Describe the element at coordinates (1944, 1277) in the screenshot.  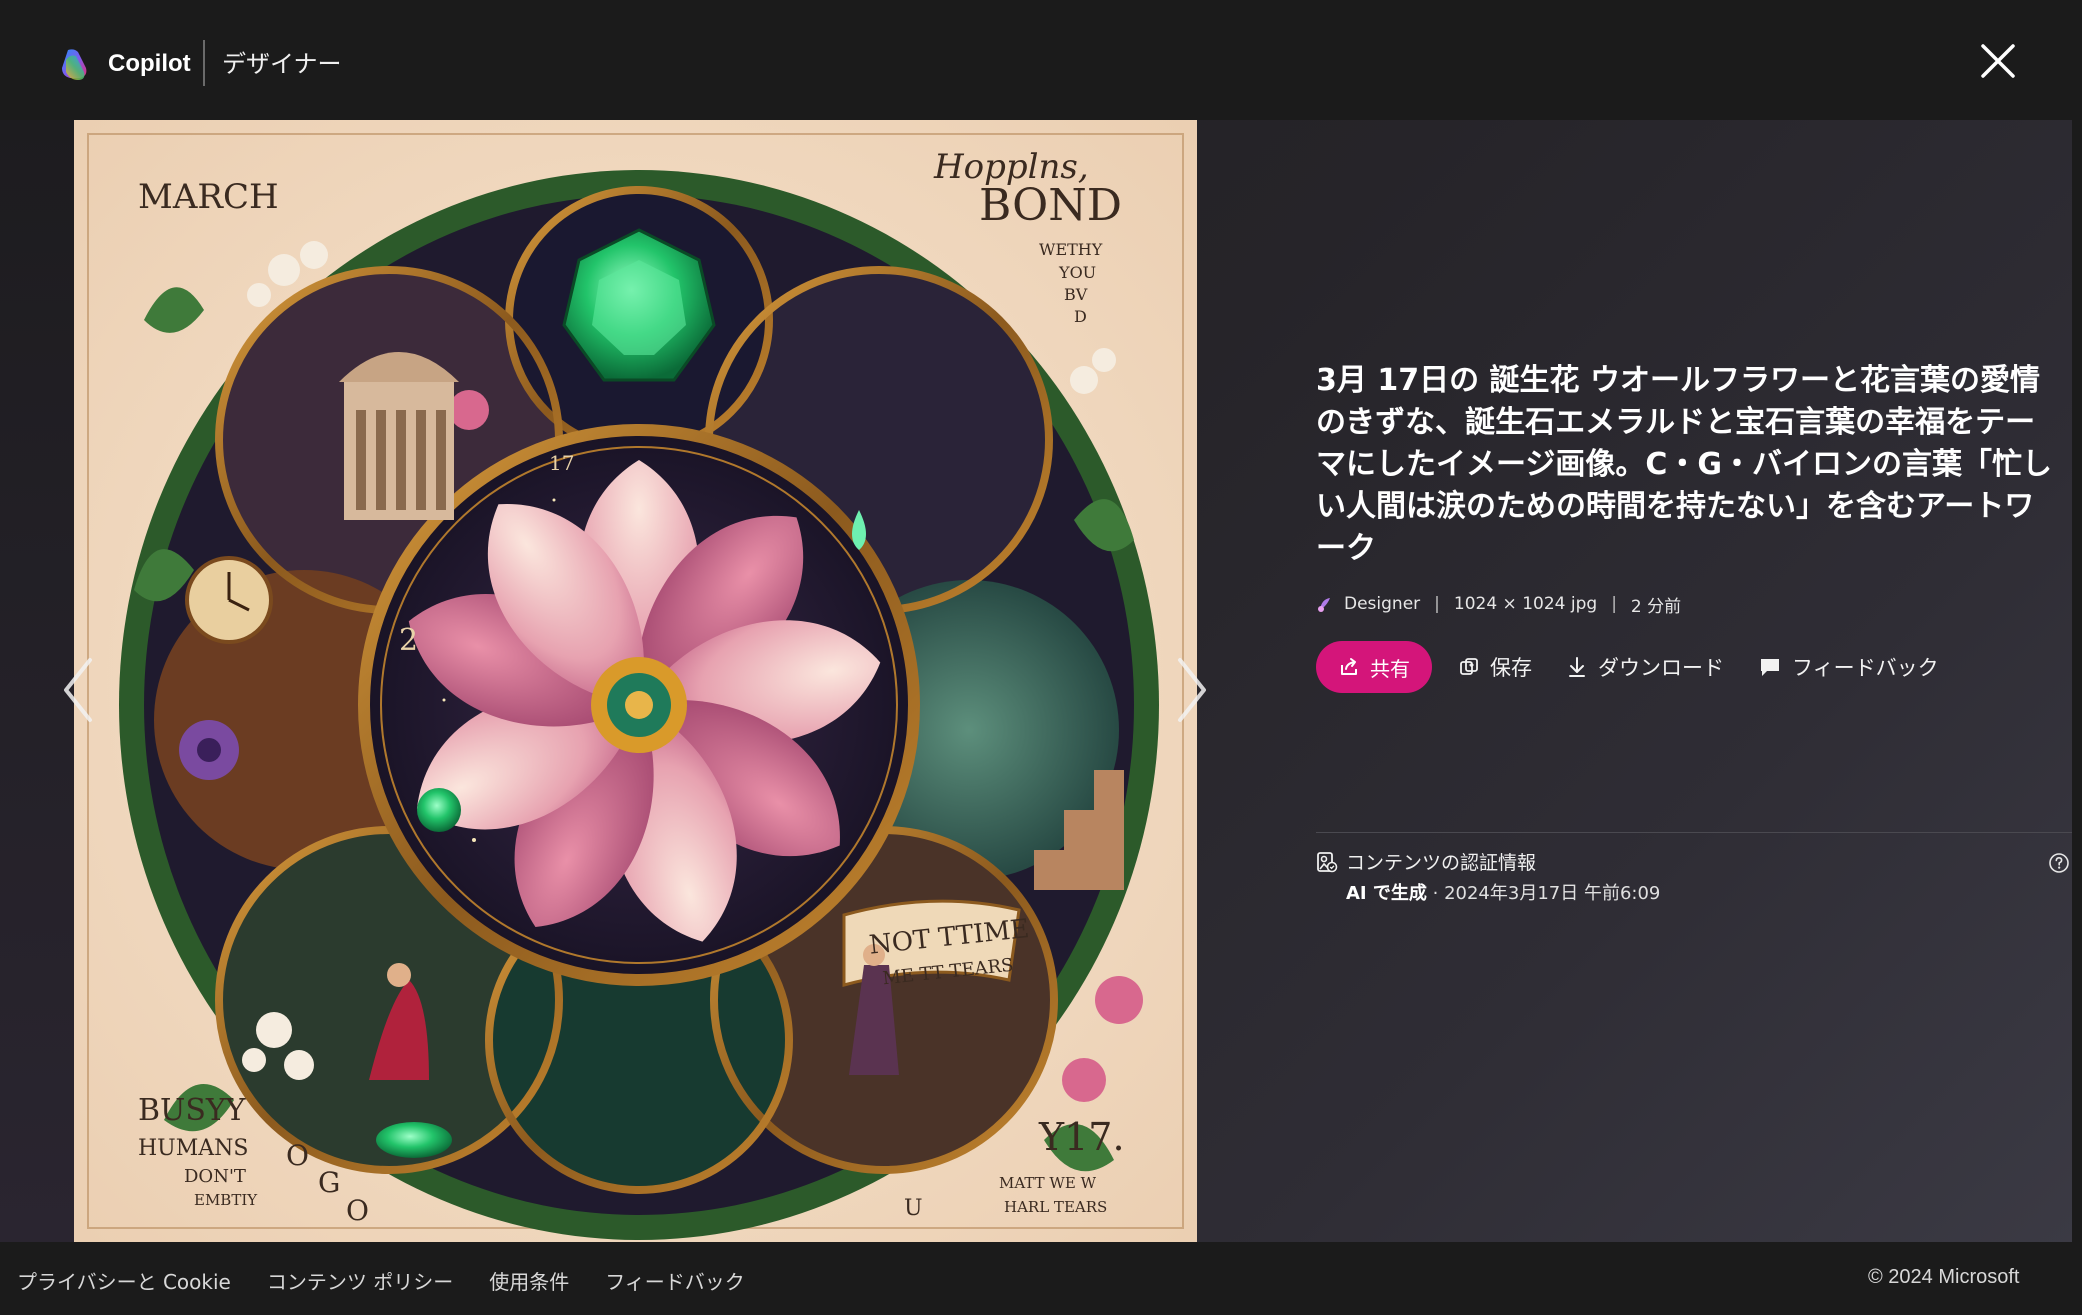
I see `copyright: © 2024 Microsoft` at that location.